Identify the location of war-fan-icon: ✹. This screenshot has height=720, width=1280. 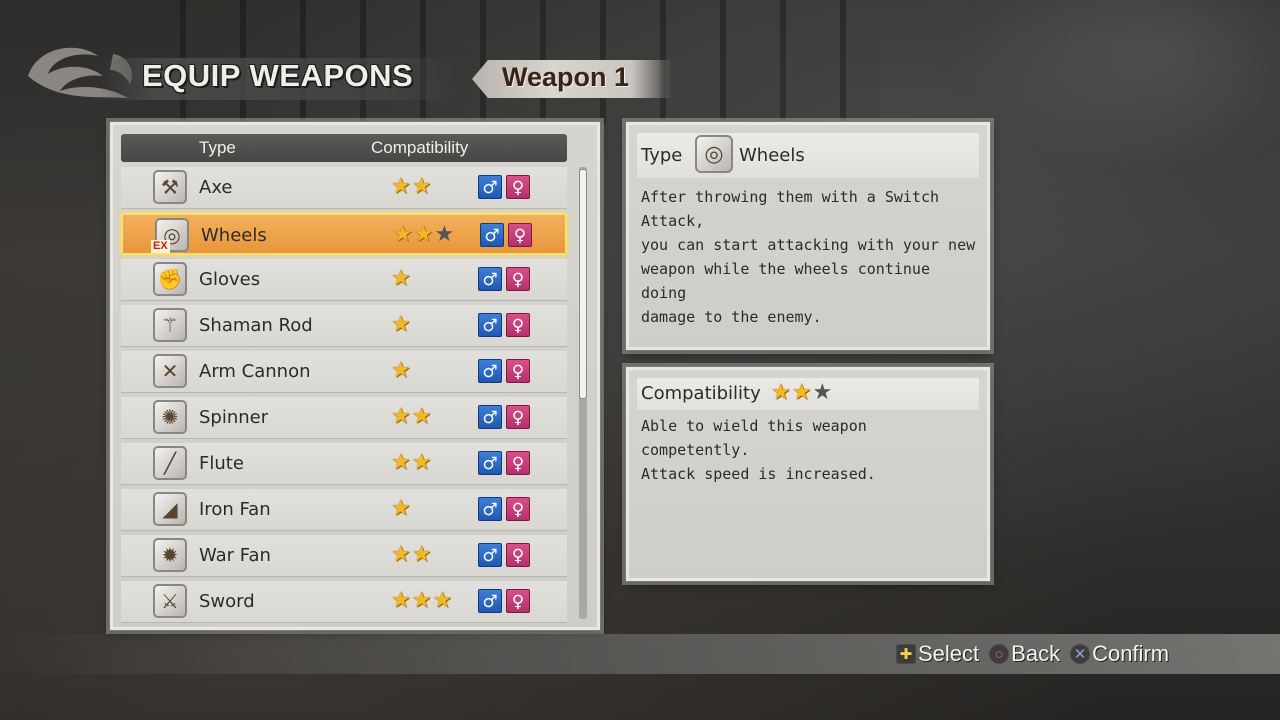
(170, 555).